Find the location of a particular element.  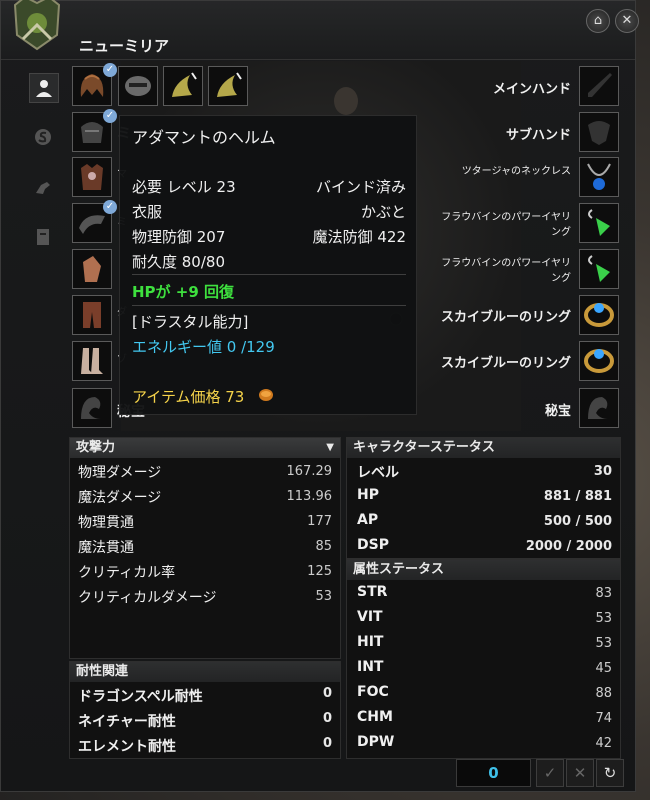

boots-icon is located at coordinates (92, 361).